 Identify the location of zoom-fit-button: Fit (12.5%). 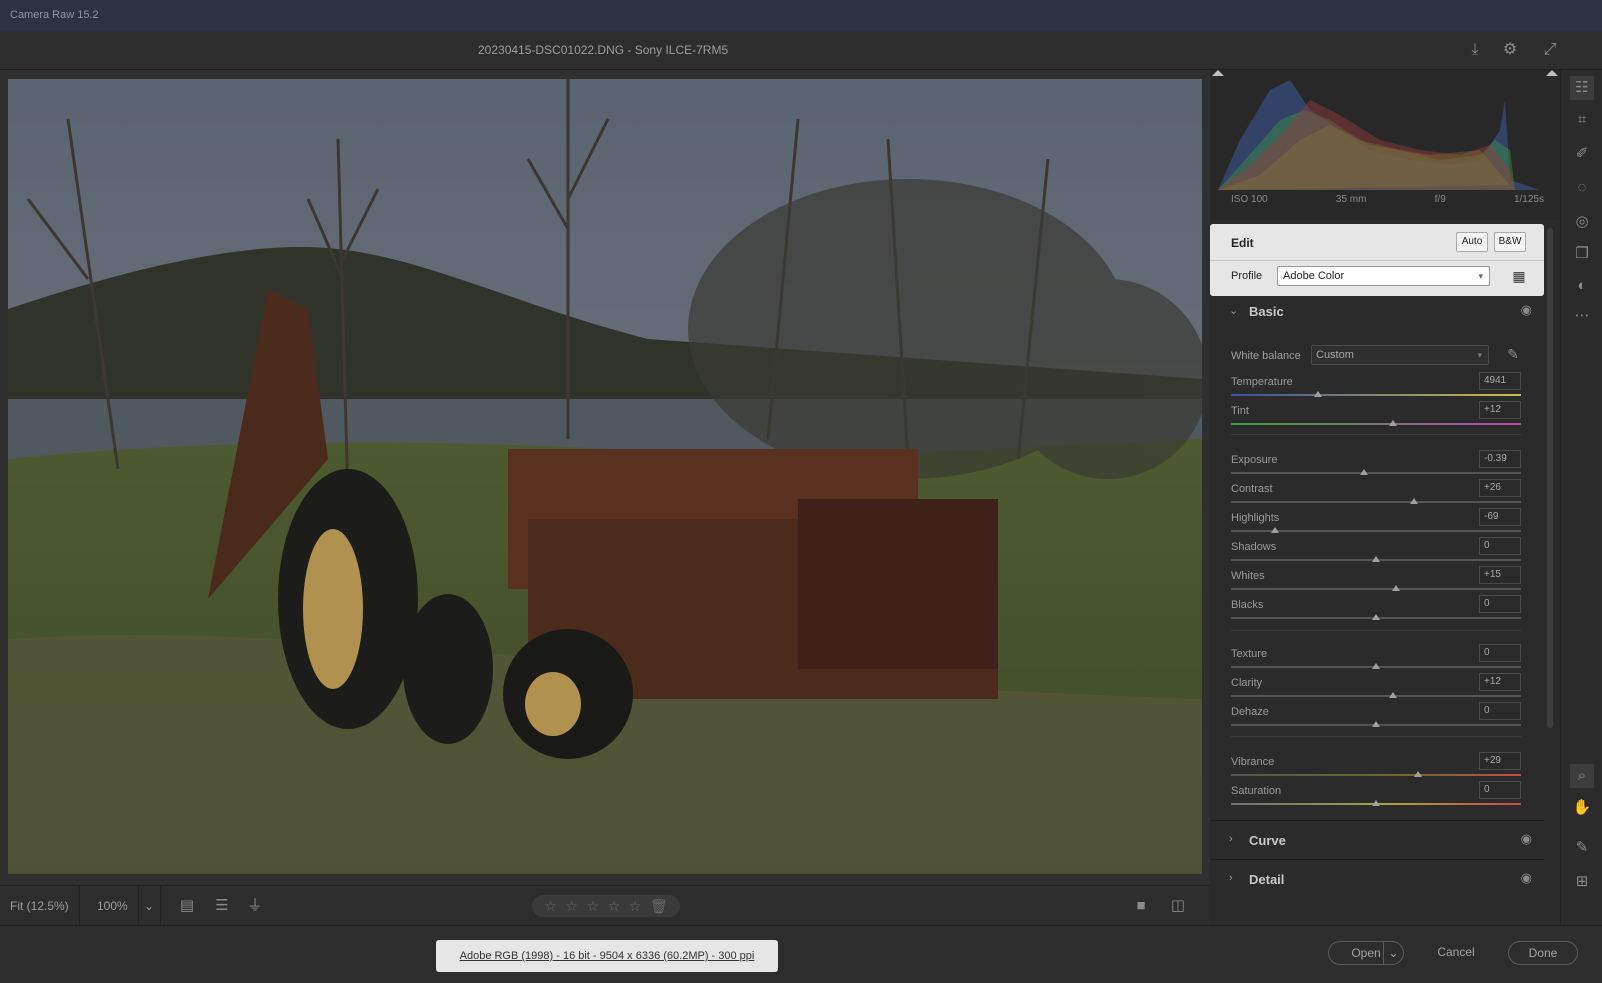
(40, 906).